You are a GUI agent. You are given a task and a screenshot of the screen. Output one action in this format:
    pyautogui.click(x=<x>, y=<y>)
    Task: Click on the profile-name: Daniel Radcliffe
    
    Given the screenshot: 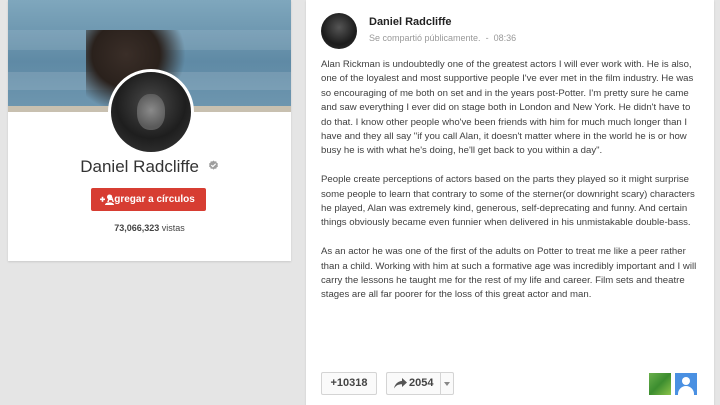 What is the action you would take?
    pyautogui.click(x=140, y=166)
    